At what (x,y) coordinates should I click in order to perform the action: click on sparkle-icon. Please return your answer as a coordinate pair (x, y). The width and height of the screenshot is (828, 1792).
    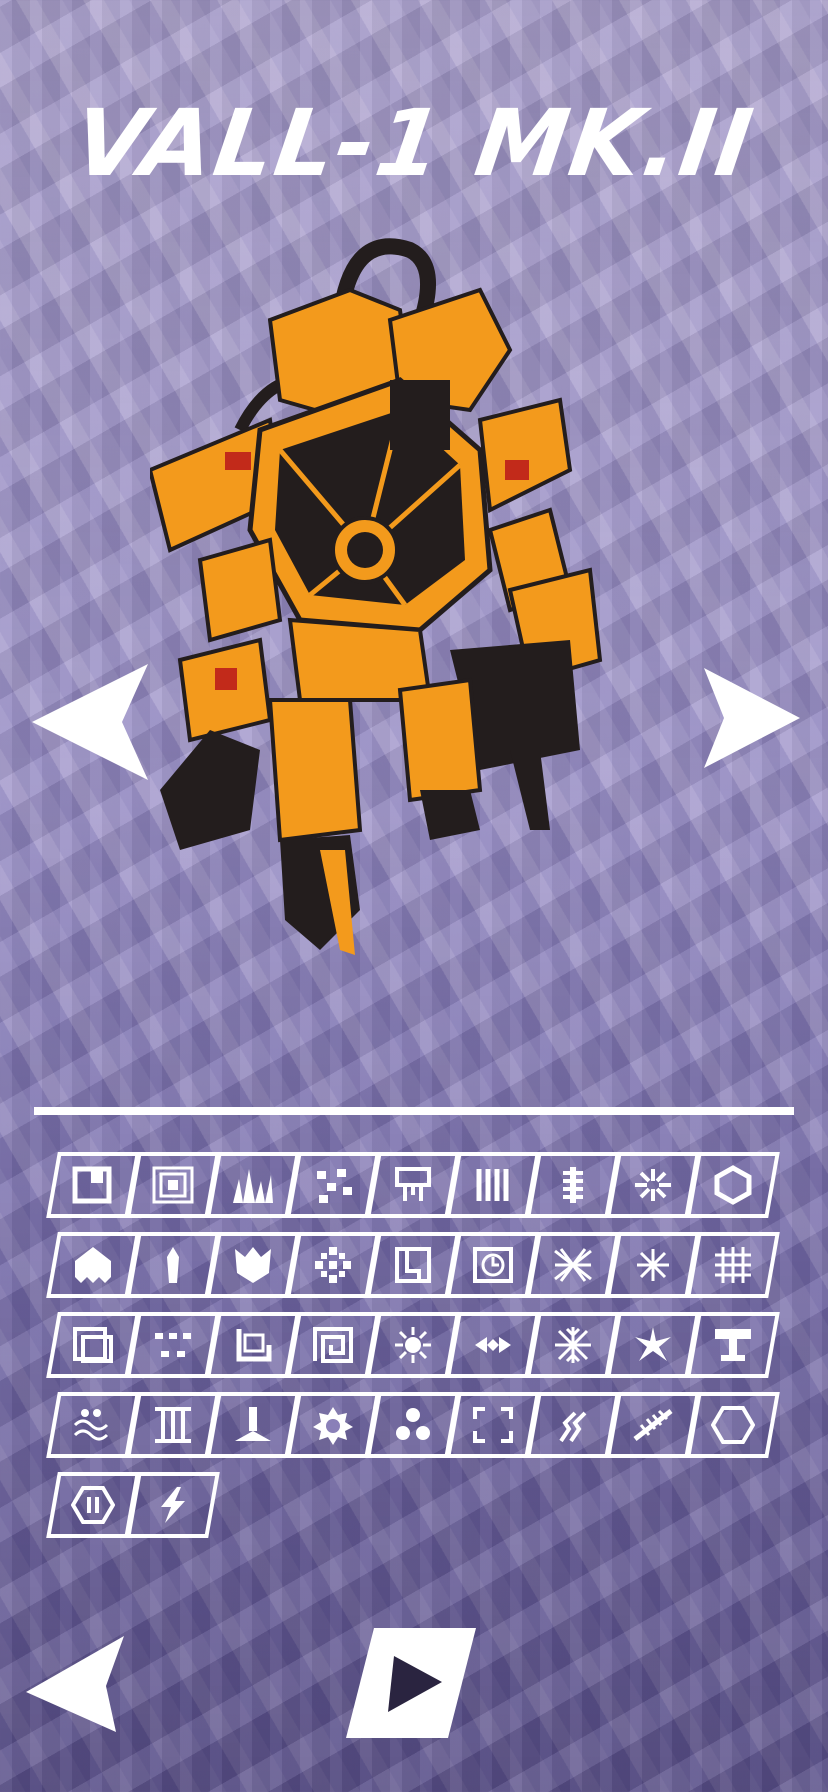
    Looking at the image, I should click on (653, 1265).